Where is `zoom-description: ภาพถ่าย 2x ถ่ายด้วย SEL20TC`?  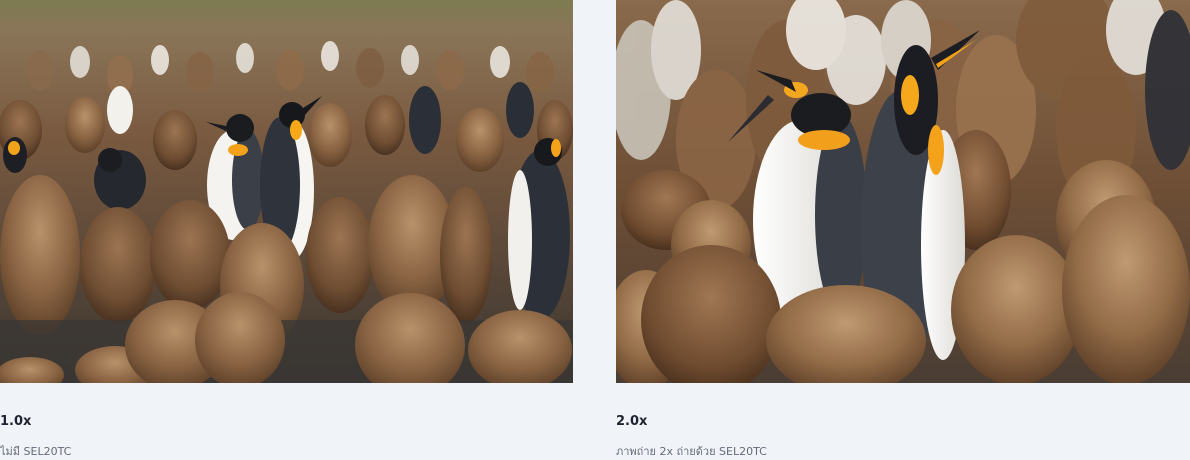
zoom-description: ภาพถ่าย 2x ถ่ายด้วย SEL20TC is located at coordinates (691, 451).